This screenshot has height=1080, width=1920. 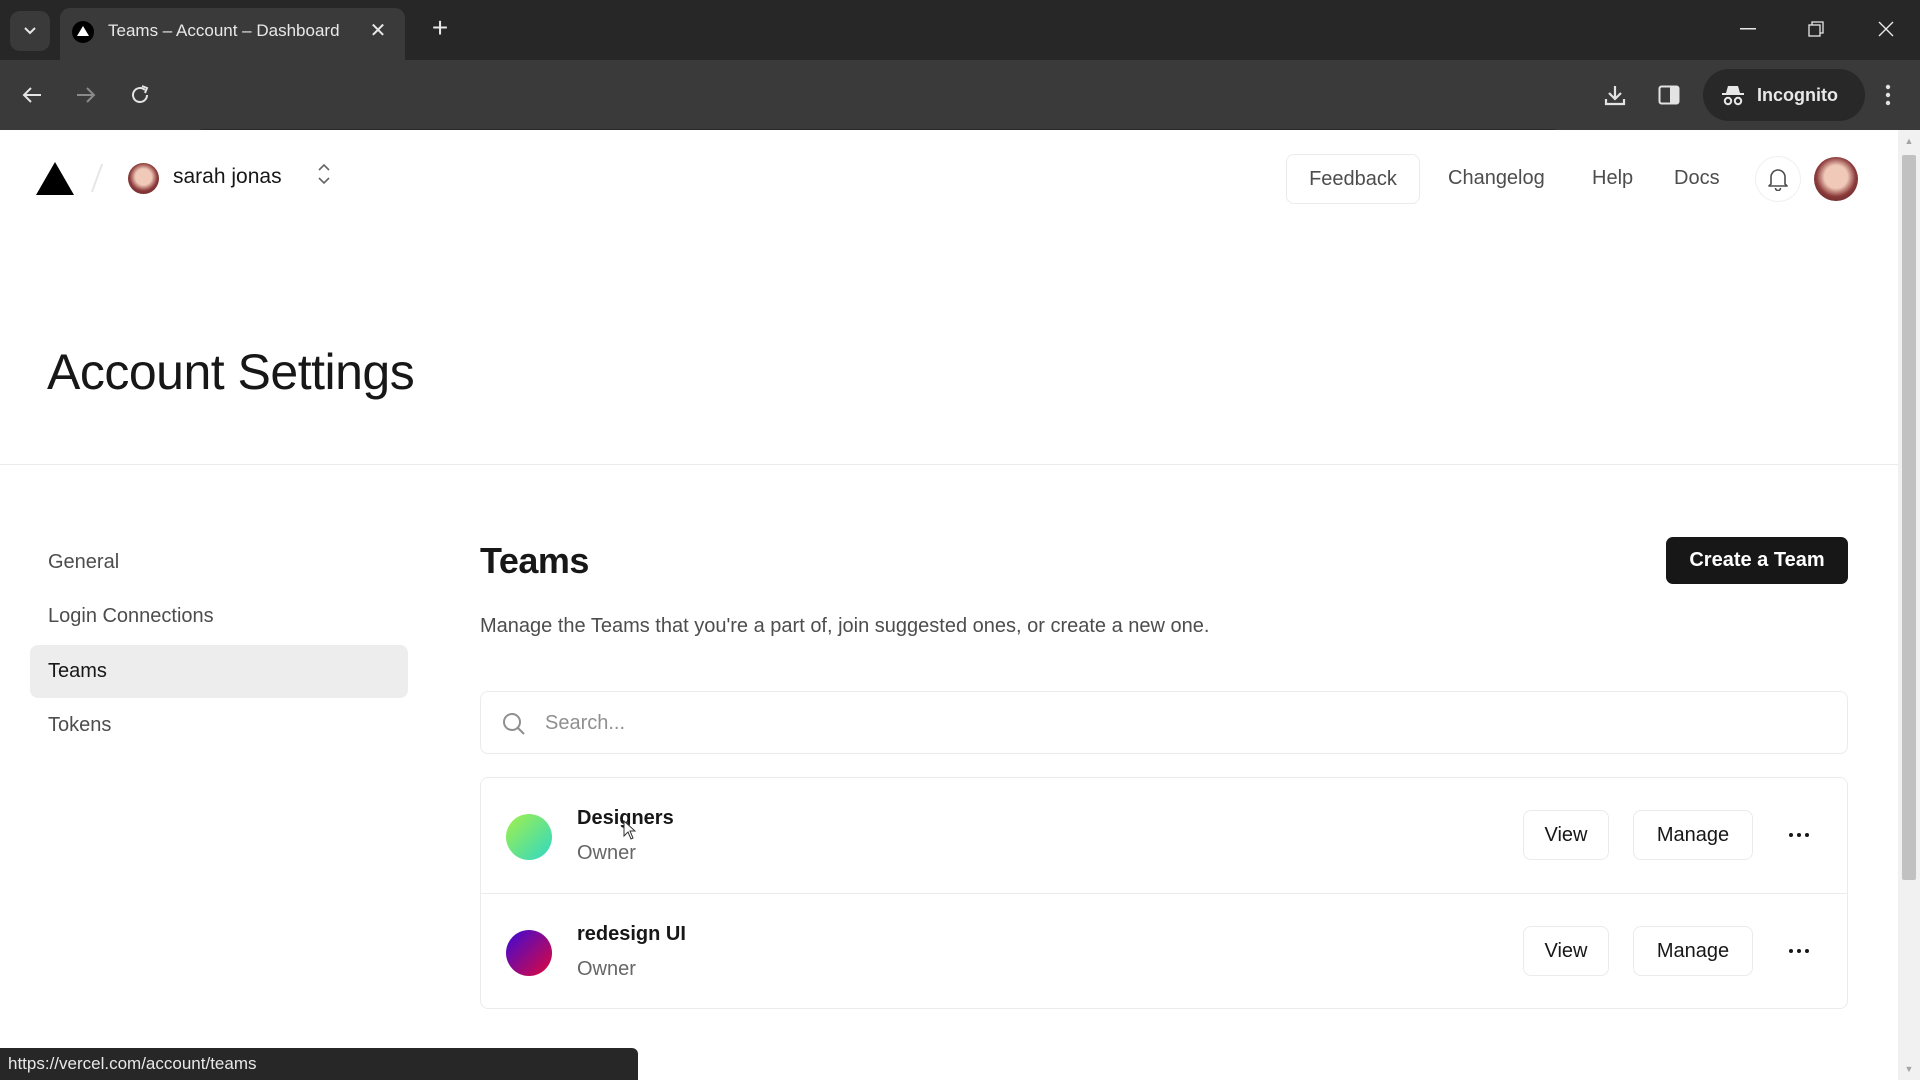 What do you see at coordinates (960, 120) in the screenshot?
I see `browser-toolbar: vercel.com/account/teams Incognito` at bounding box center [960, 120].